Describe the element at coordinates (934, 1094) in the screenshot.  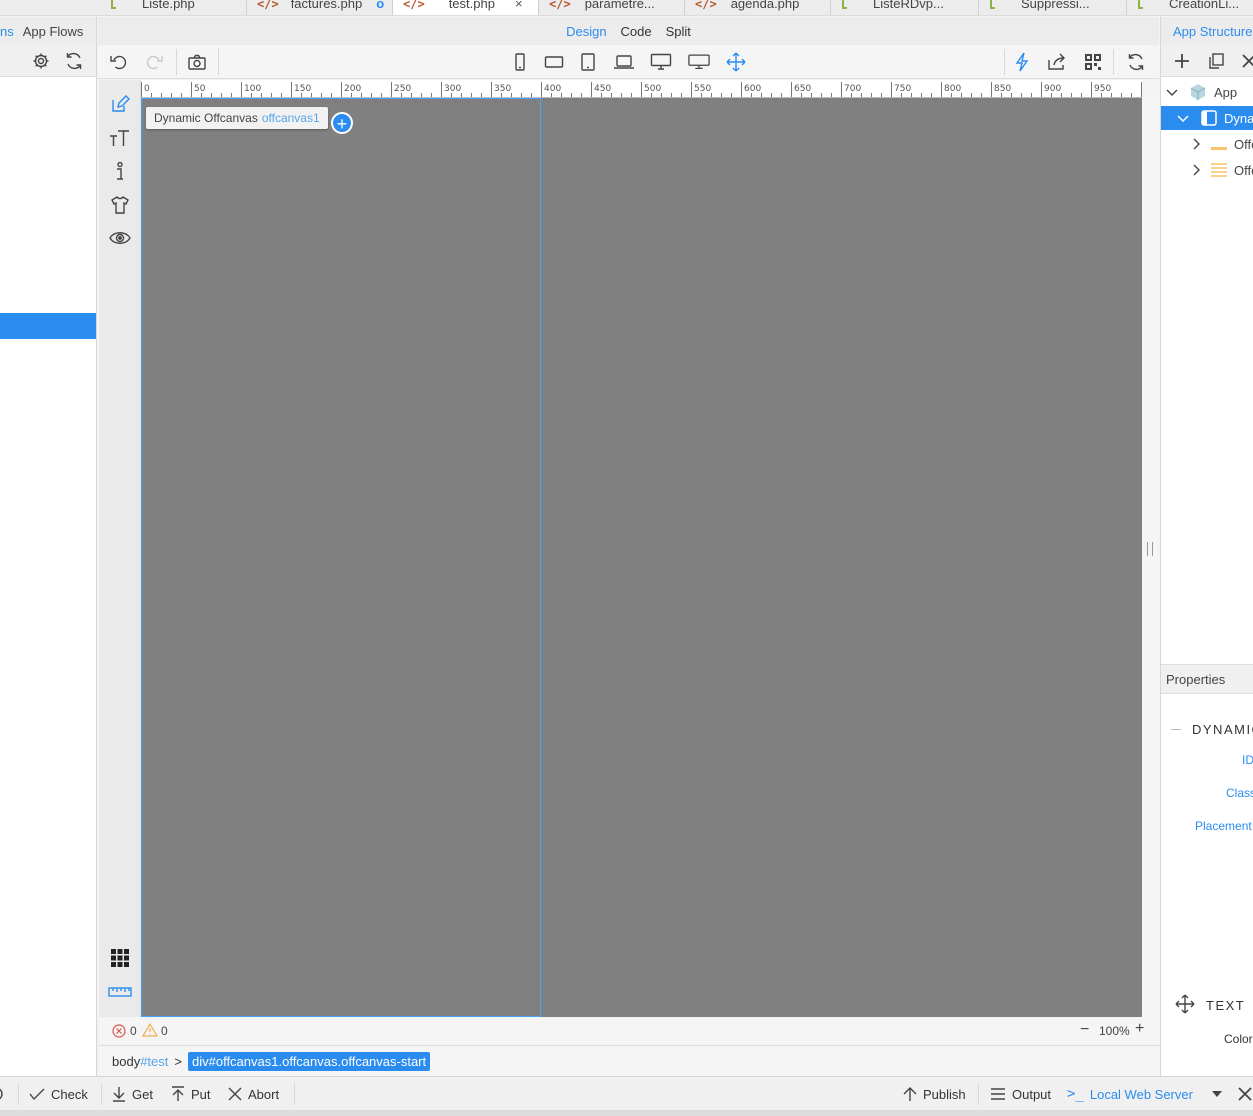
I see `publish-button: Publish` at that location.